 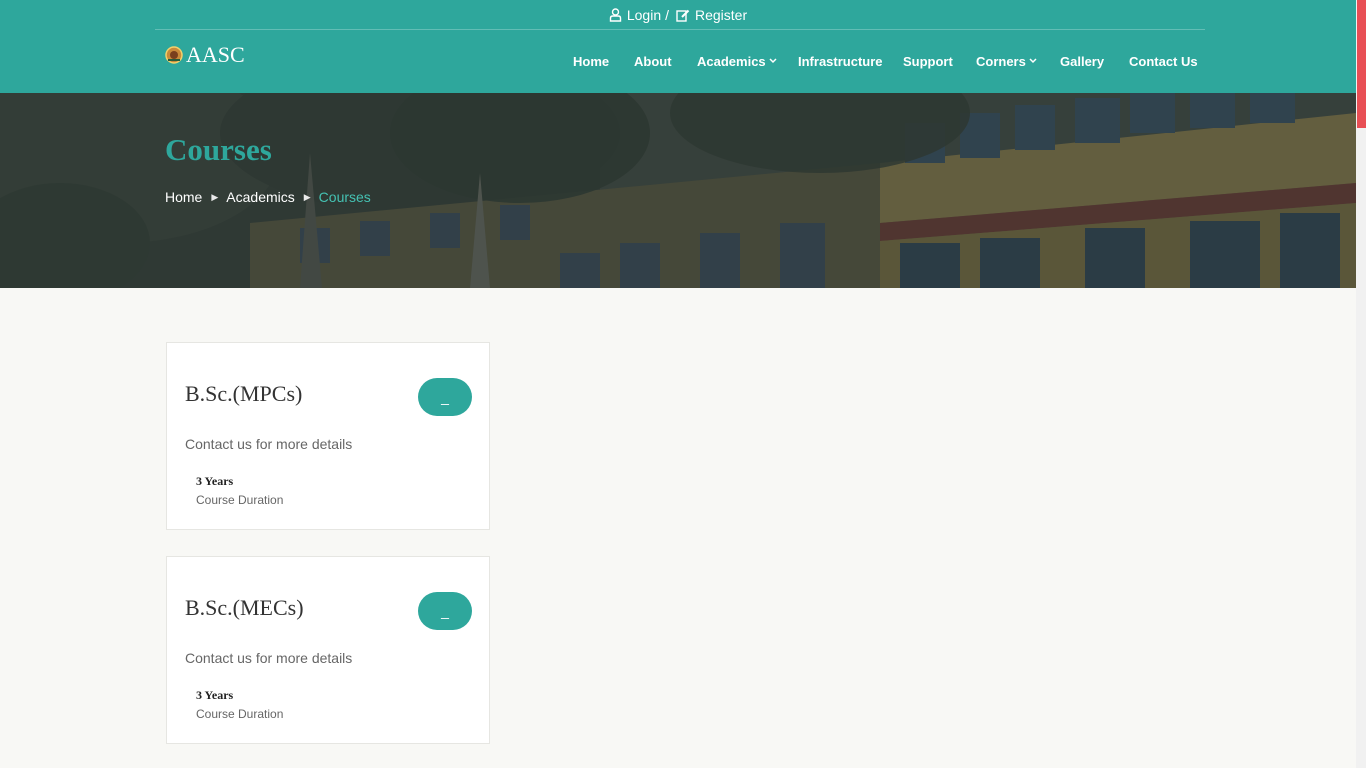 What do you see at coordinates (1361, 64) in the screenshot?
I see `scrollbar-thumb` at bounding box center [1361, 64].